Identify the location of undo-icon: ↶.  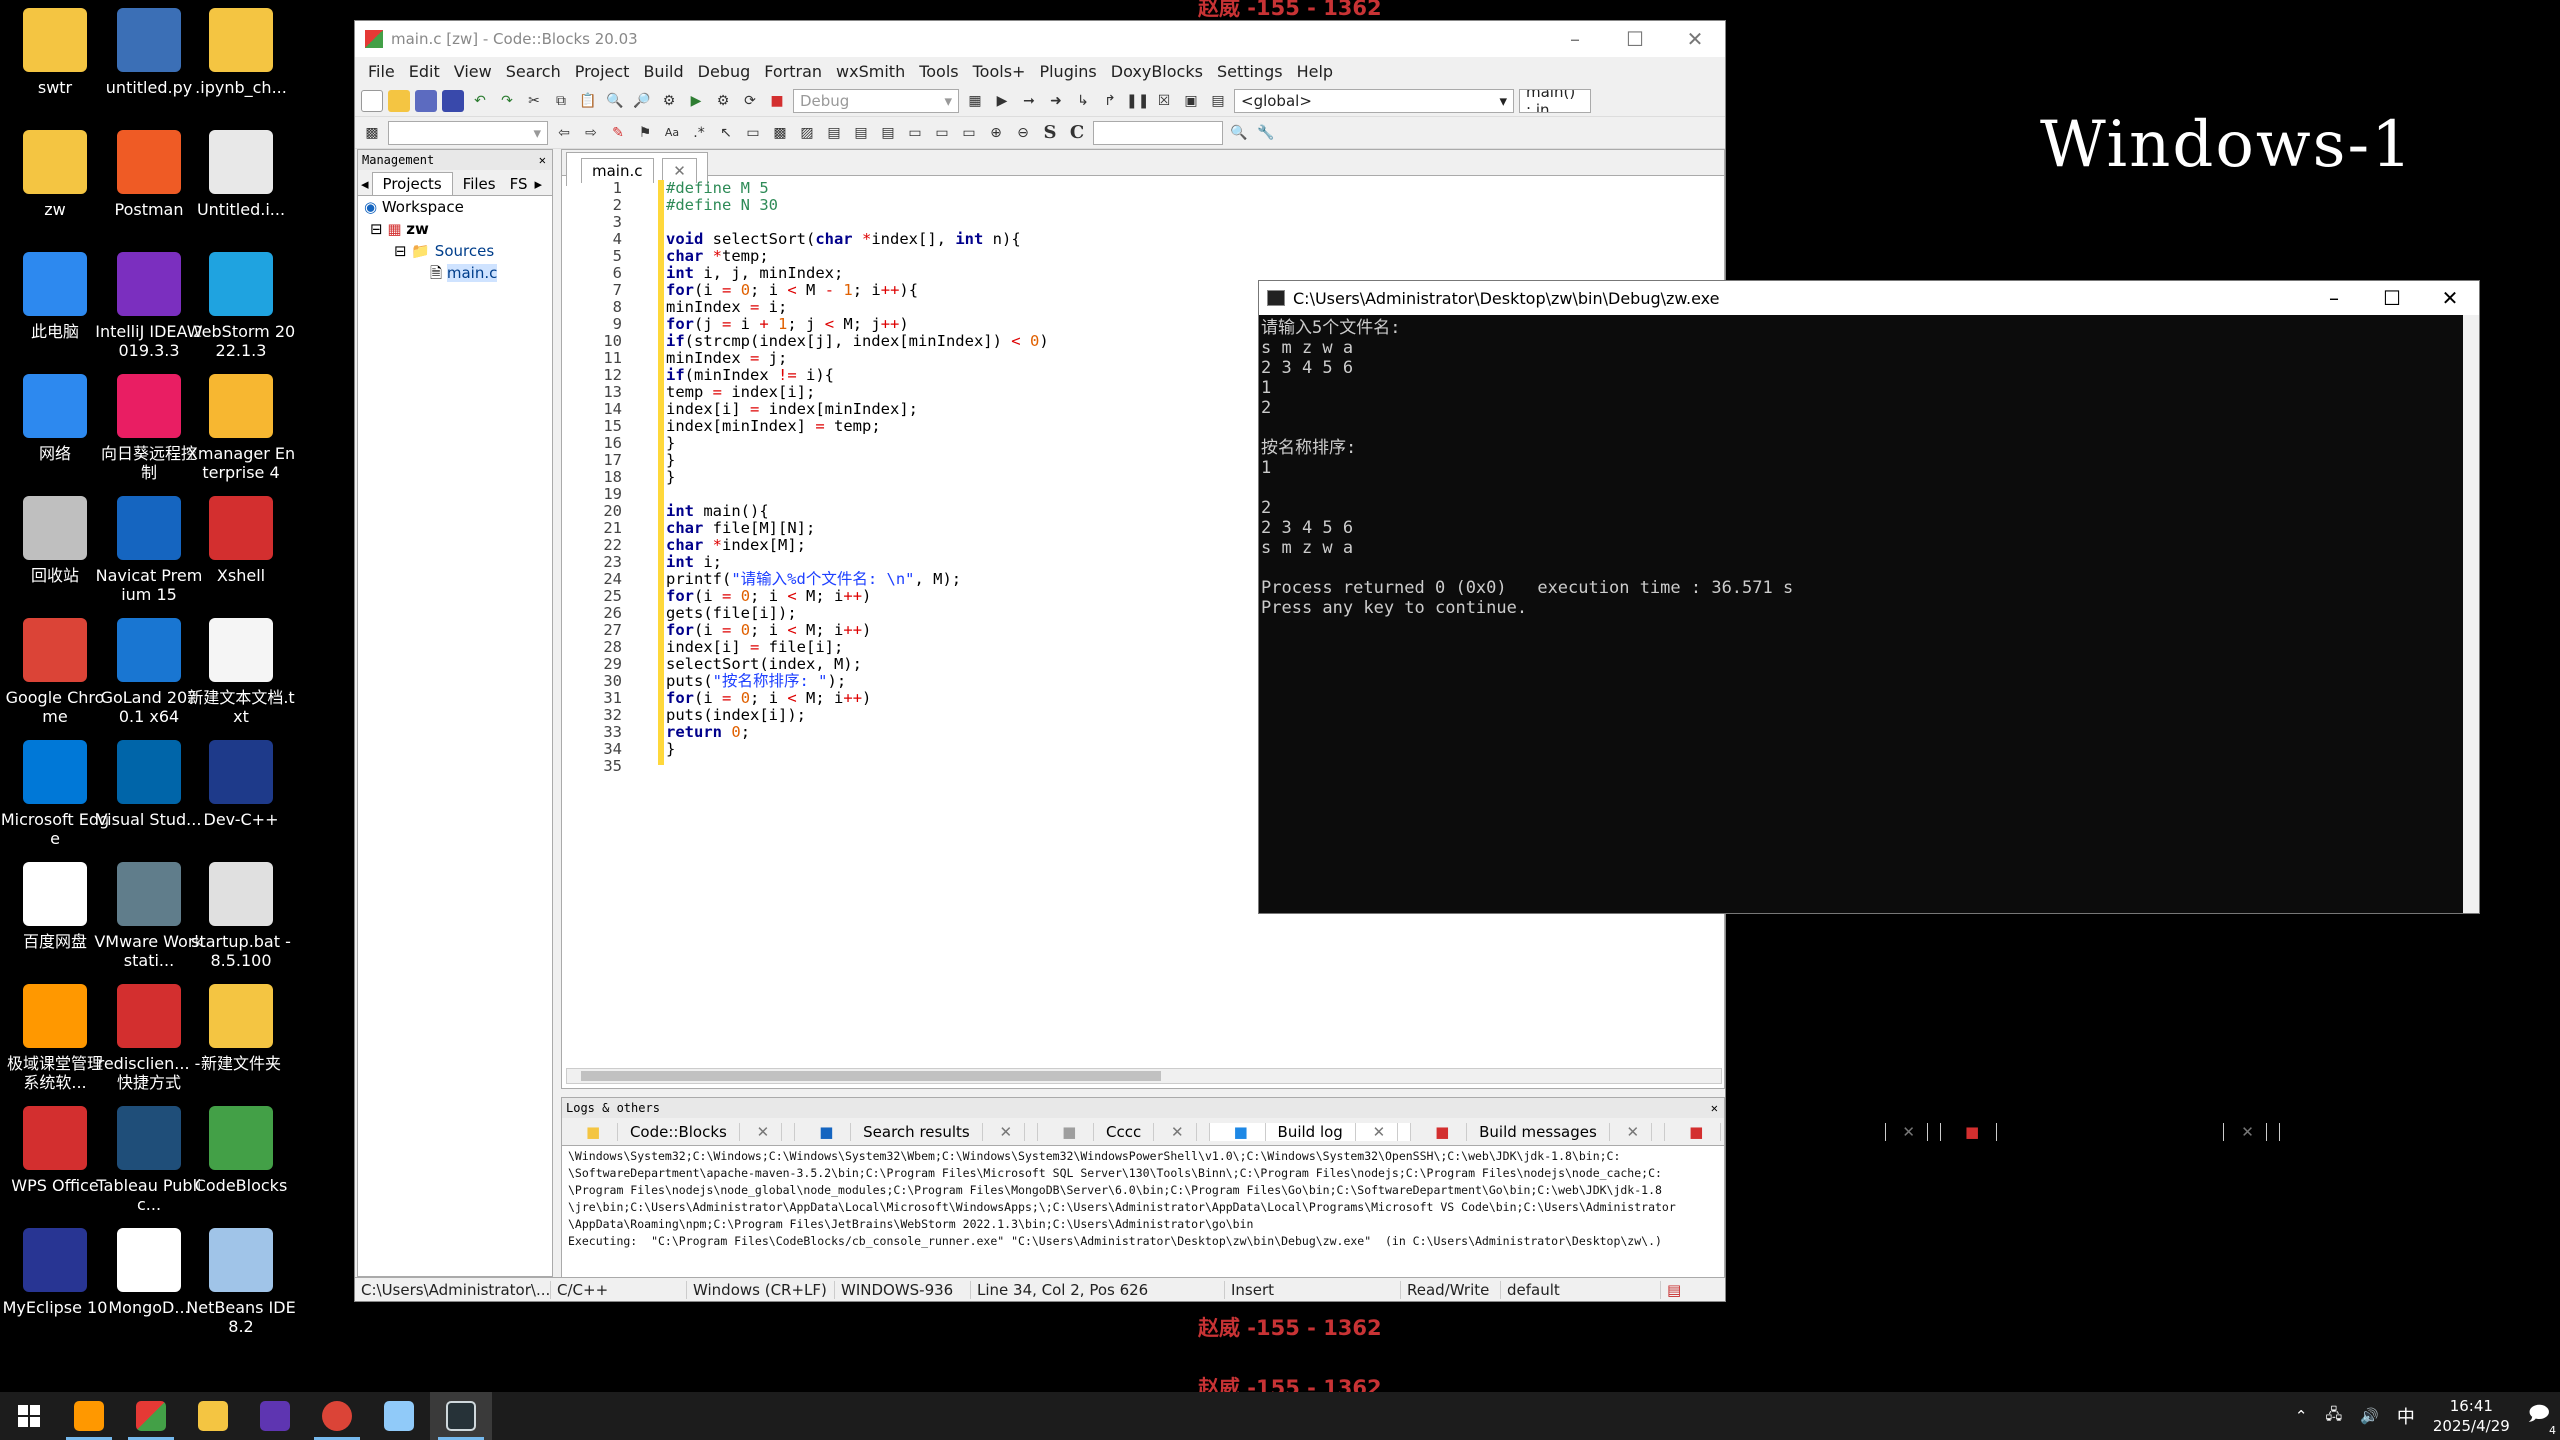
(480, 101).